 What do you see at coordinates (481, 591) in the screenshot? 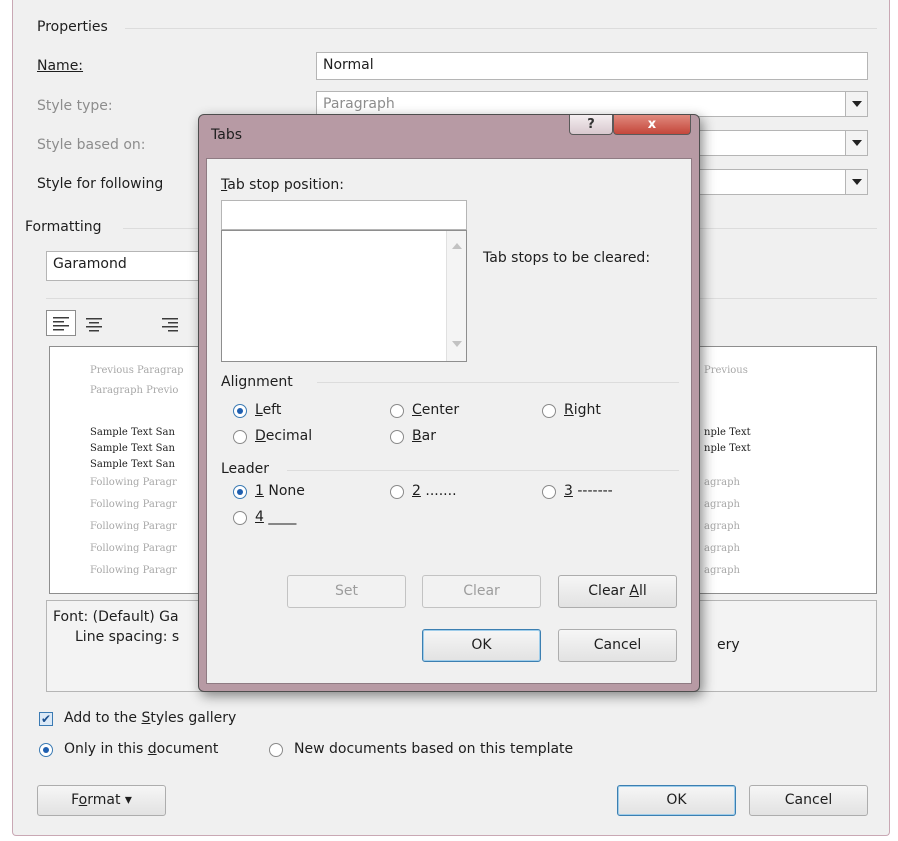
I see `clear-button: Clear` at bounding box center [481, 591].